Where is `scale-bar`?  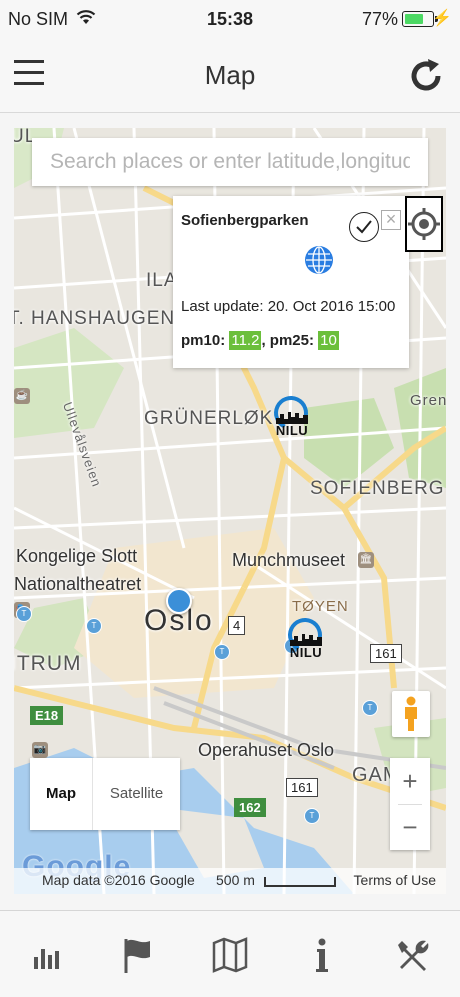 scale-bar is located at coordinates (300, 882).